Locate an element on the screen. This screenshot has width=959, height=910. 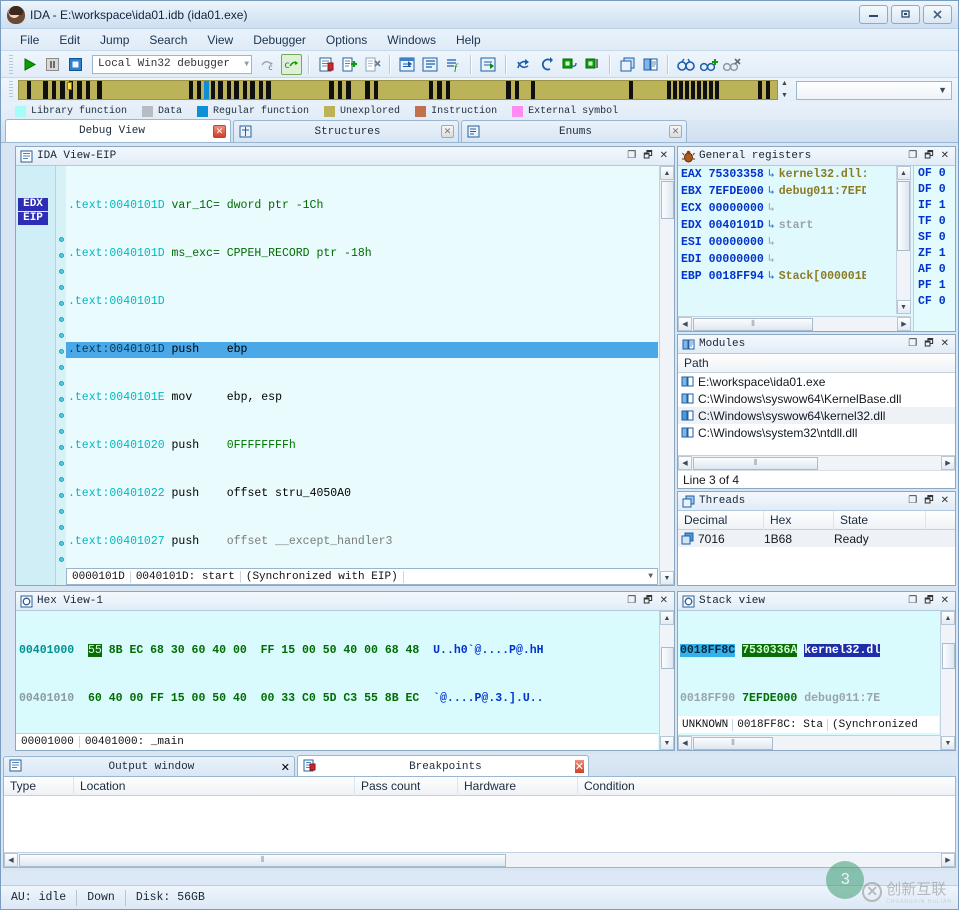
run-to-cursor-button: c is located at coordinates (268, 64).